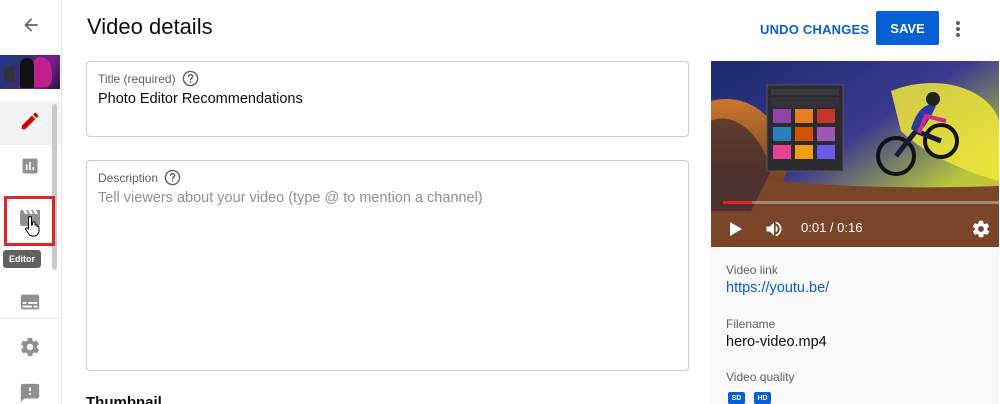 The height and width of the screenshot is (404, 1000). Describe the element at coordinates (861, 202) in the screenshot. I see `progress-bar` at that location.